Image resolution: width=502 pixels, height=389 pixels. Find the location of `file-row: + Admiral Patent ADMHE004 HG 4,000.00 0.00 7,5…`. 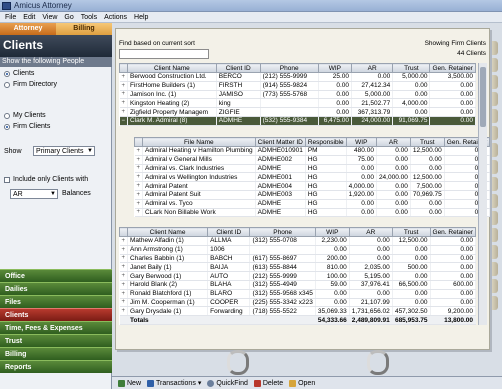

file-row: + Admiral Patent ADMHE004 HG 4,000.00 0.00 7,5… is located at coordinates (312, 186).